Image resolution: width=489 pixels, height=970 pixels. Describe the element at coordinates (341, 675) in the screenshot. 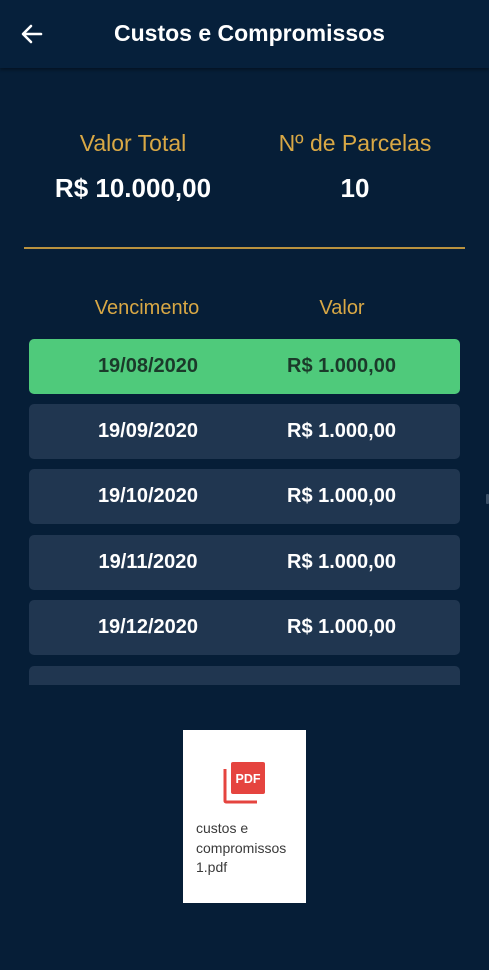

I see `row-amount` at that location.